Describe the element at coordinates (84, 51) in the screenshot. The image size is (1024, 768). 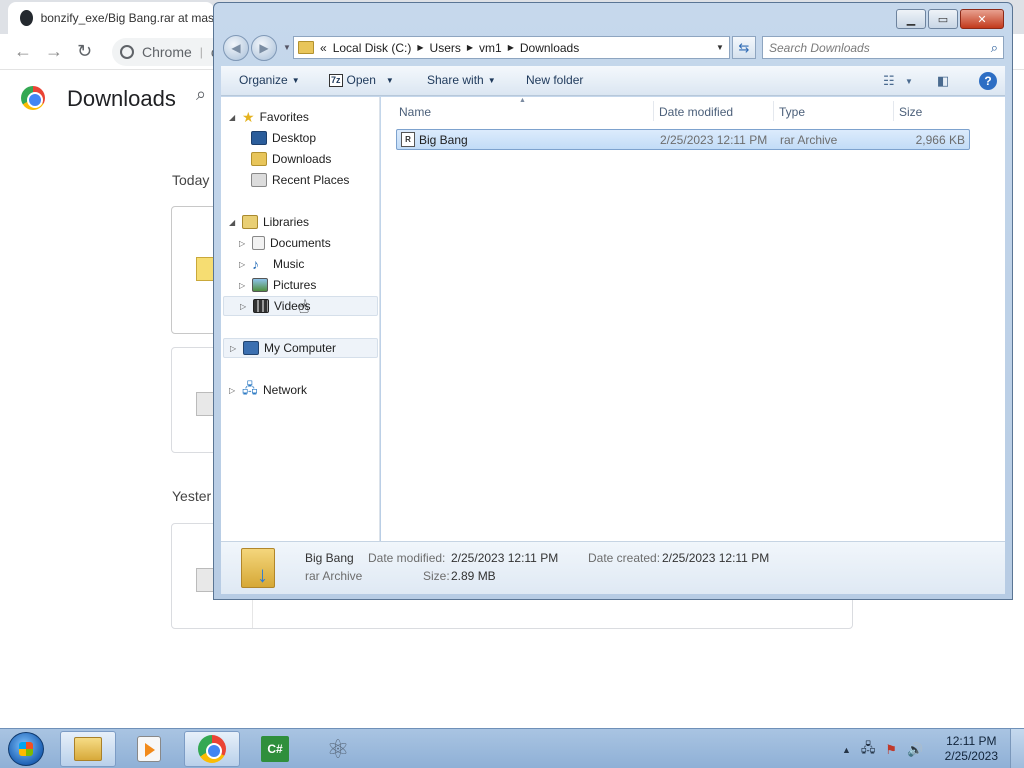
I see `reload-icon: ↻` at that location.